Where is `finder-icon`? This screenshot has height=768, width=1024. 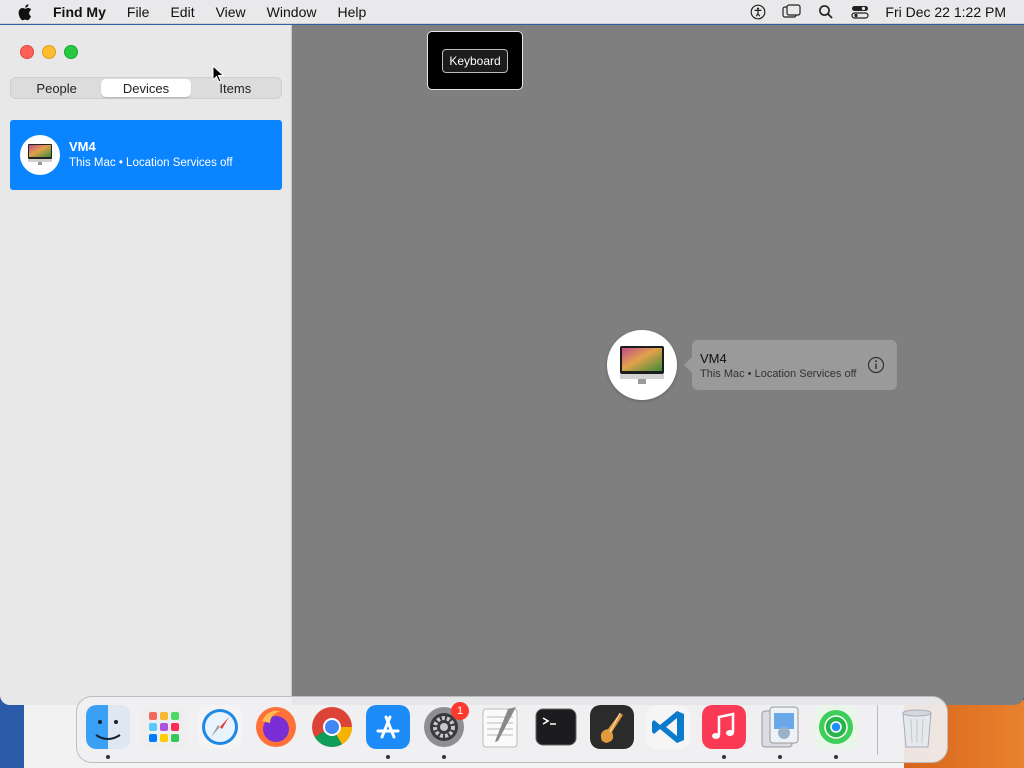
finder-icon is located at coordinates (108, 727).